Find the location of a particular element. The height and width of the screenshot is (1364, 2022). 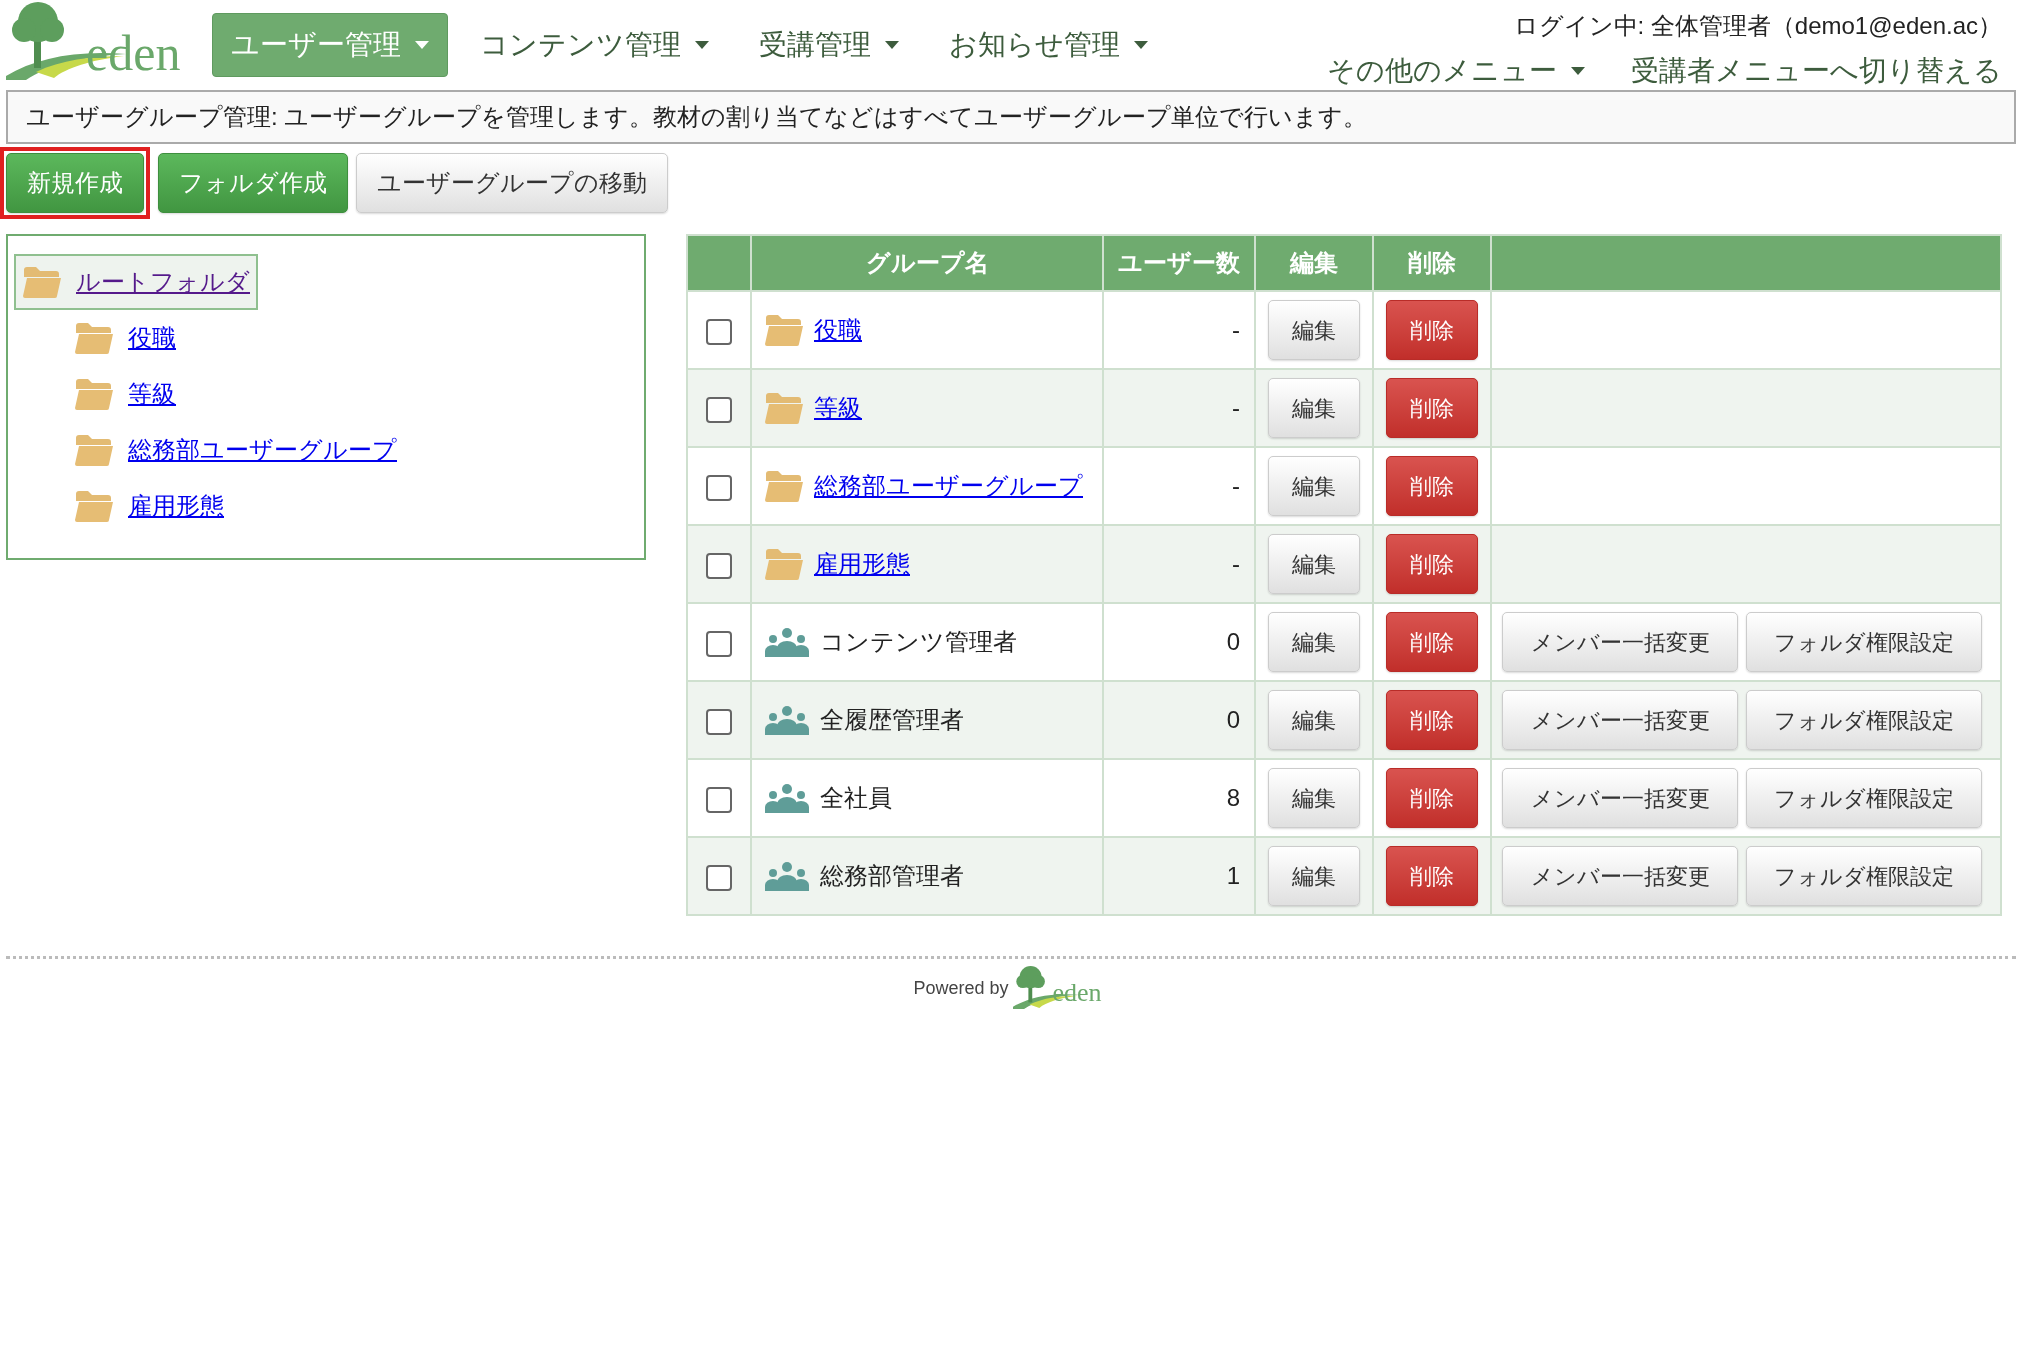

group-name: 全履歴管理者 is located at coordinates (892, 720).